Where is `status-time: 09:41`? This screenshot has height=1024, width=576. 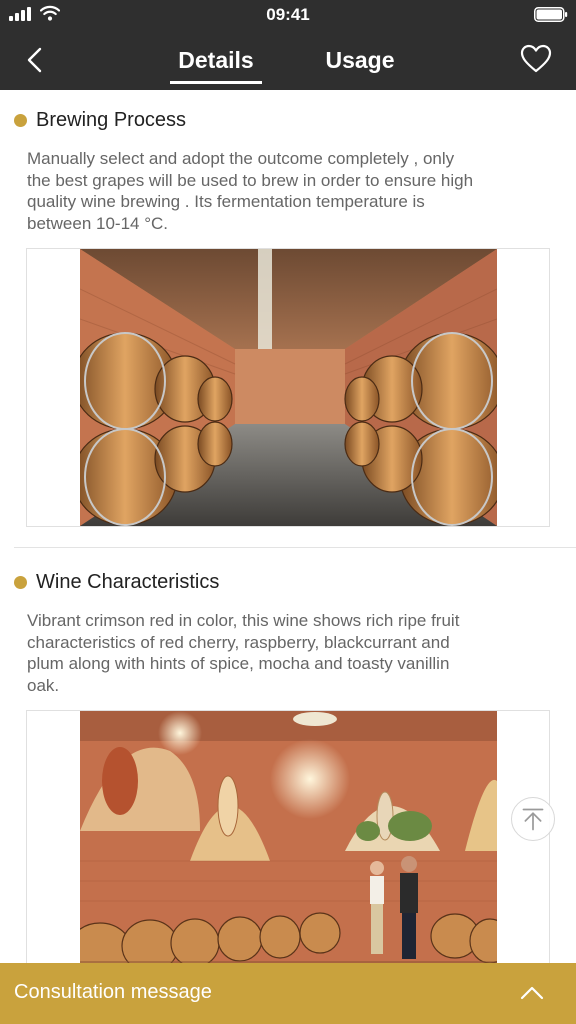 status-time: 09:41 is located at coordinates (288, 14).